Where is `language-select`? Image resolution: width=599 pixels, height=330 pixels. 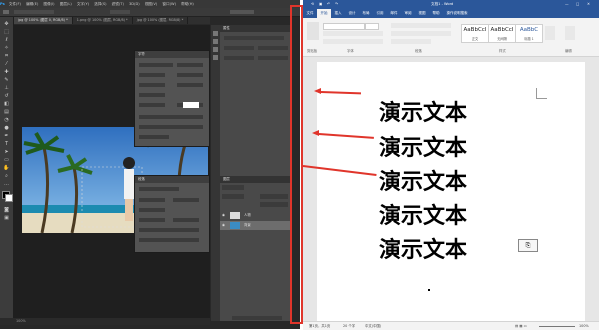
language-select is located at coordinates (154, 137).